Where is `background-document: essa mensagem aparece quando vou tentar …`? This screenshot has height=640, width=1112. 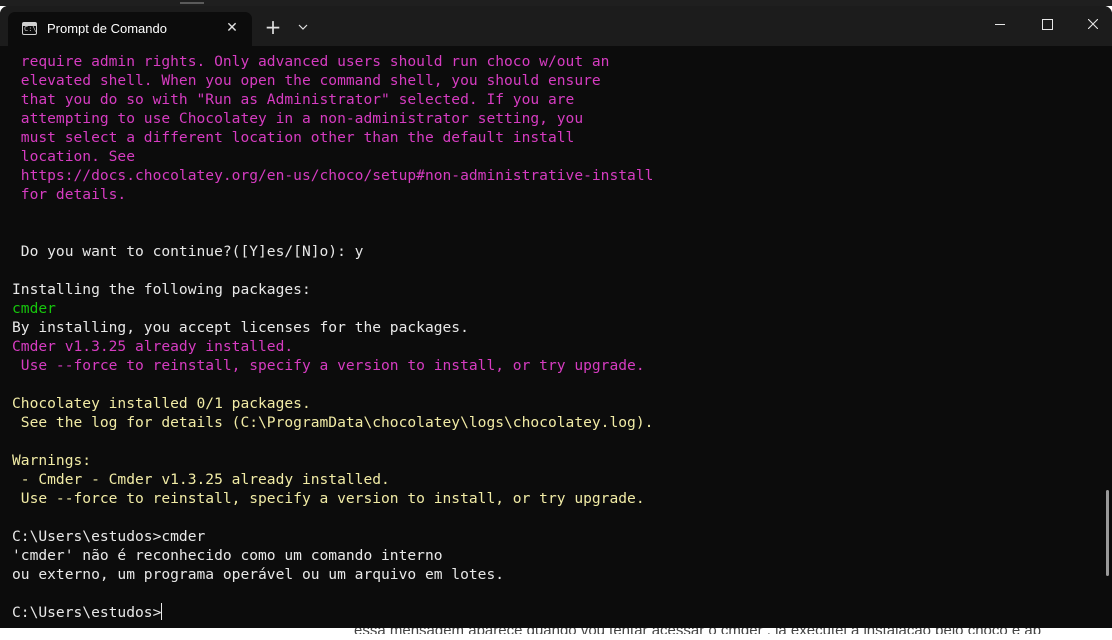
background-document: essa mensagem aparece quando vou tentar … is located at coordinates (556, 631).